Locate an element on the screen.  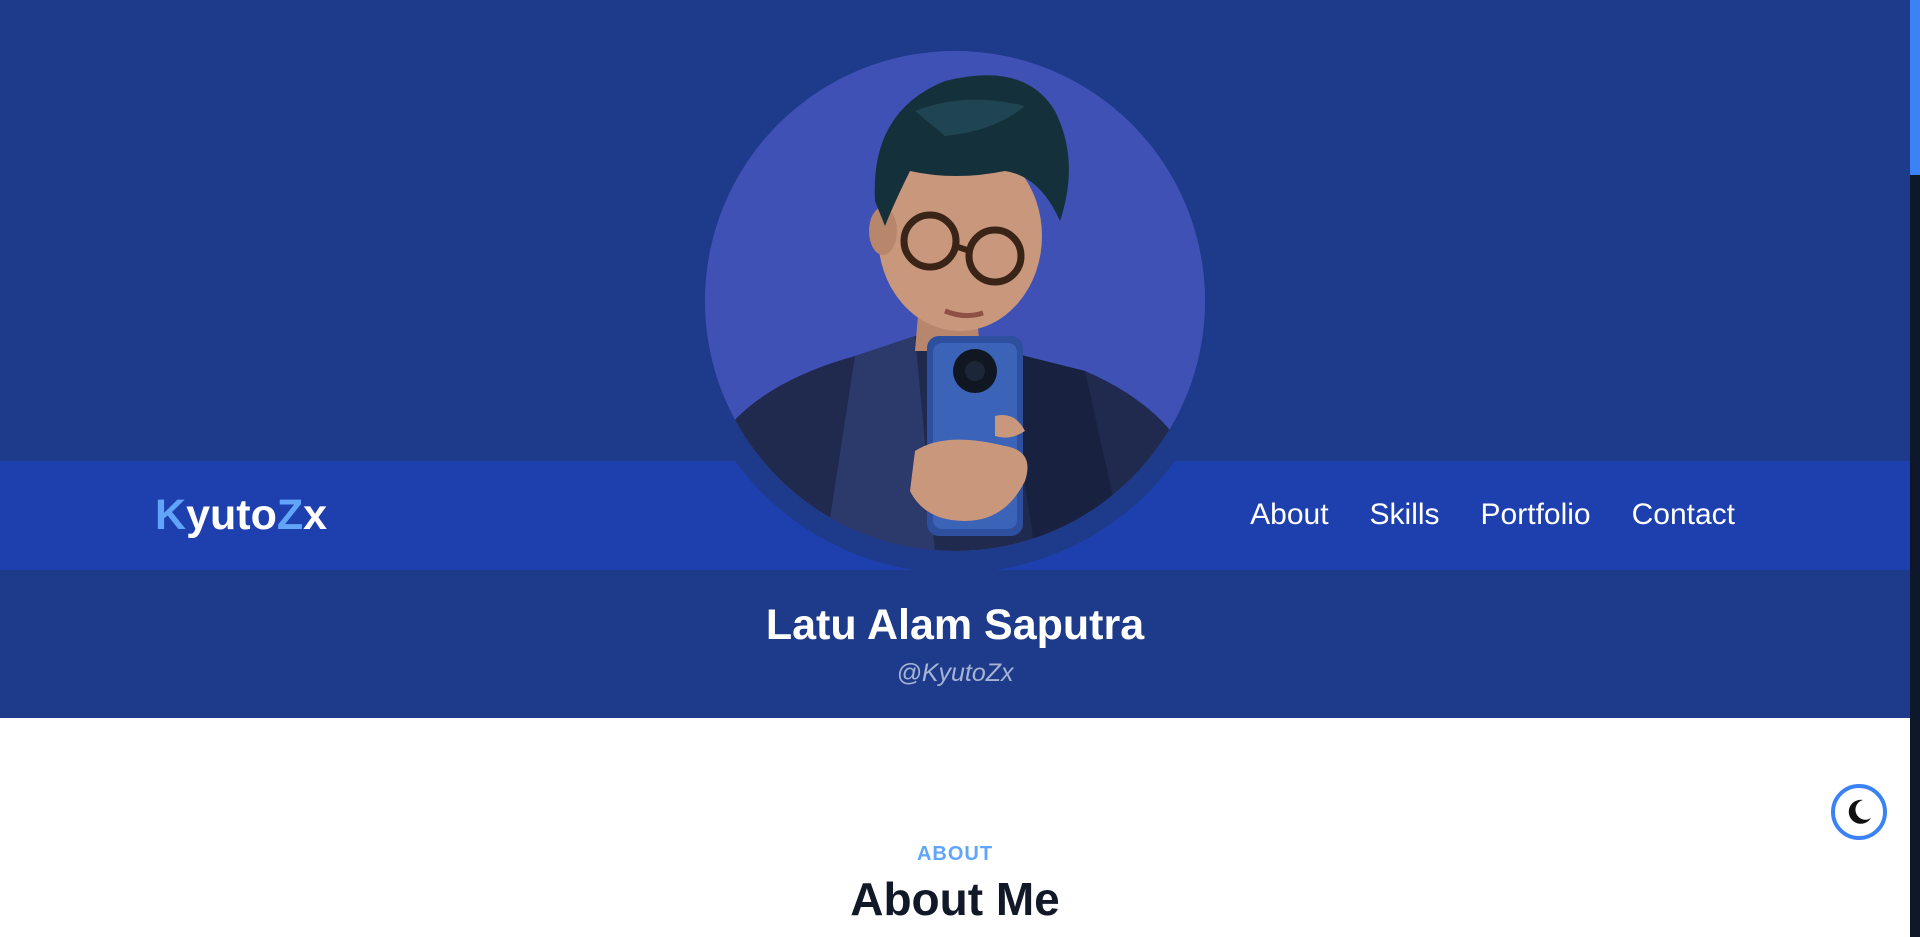
avatar-portrait-illustration is located at coordinates (955, 301).